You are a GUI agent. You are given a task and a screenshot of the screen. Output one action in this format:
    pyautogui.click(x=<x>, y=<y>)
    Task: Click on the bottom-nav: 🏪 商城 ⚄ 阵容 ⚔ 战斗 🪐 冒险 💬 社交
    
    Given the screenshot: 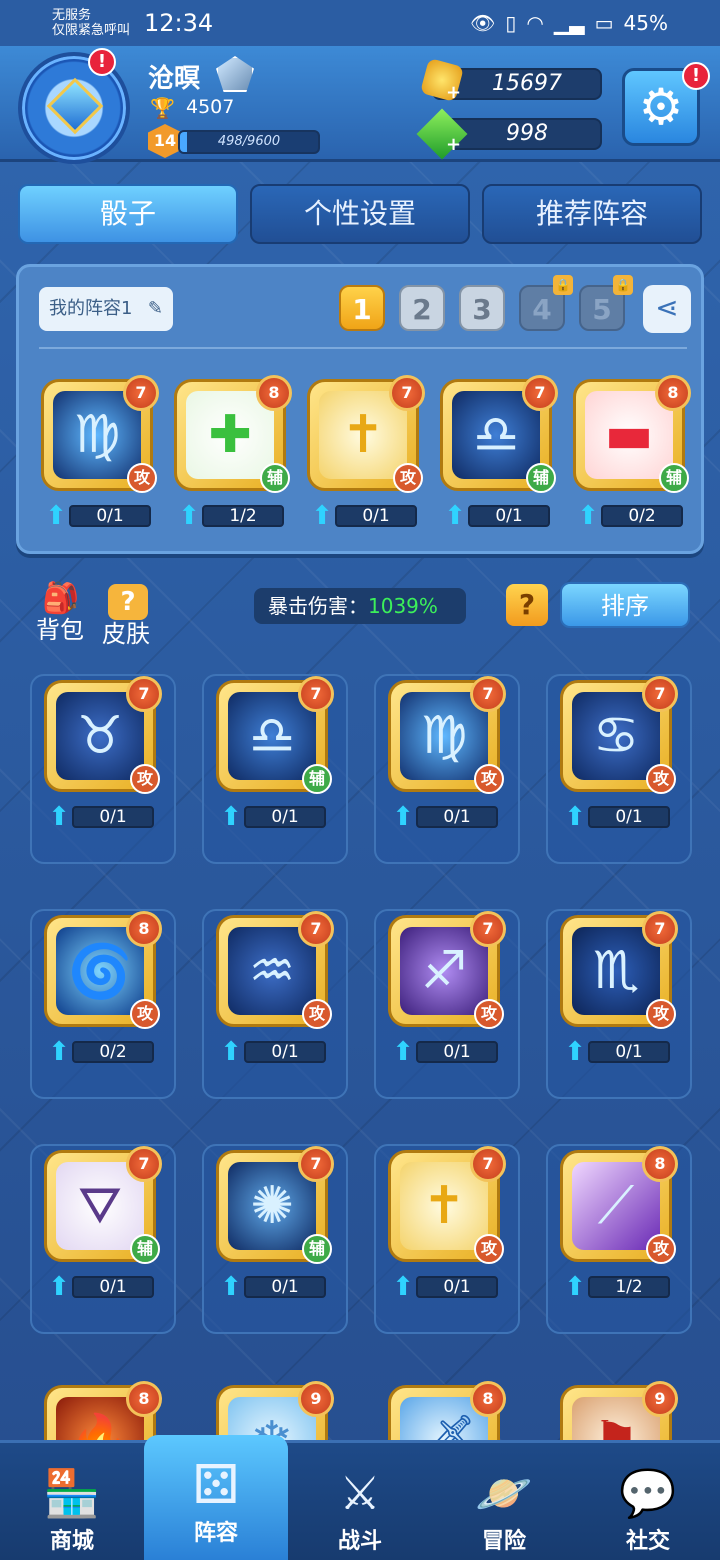 What is the action you would take?
    pyautogui.click(x=360, y=1497)
    